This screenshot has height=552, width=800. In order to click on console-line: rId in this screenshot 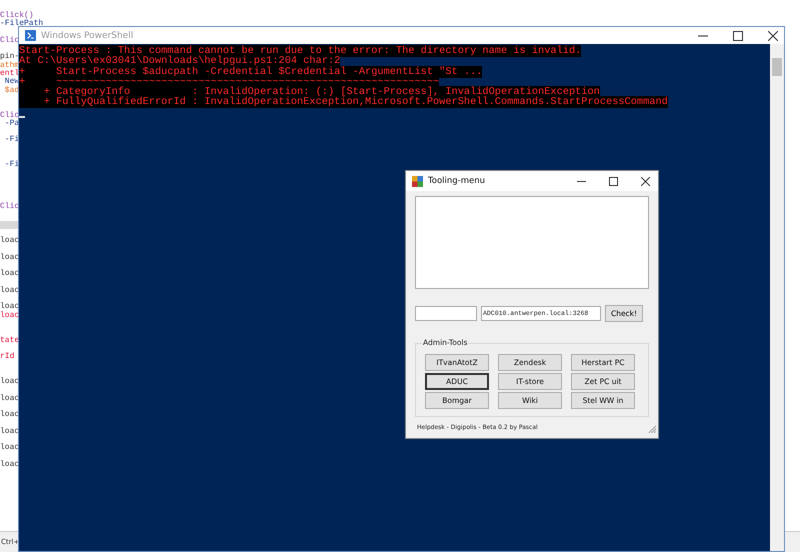, I will do `click(7, 357)`.